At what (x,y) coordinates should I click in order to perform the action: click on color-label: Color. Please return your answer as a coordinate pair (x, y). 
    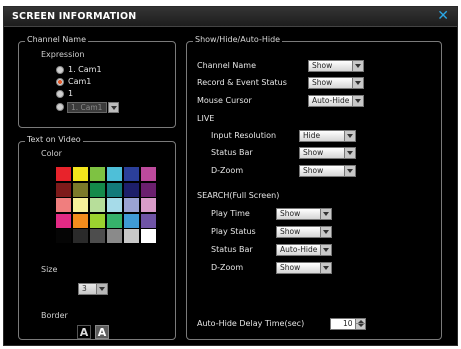
    Looking at the image, I should click on (51, 153).